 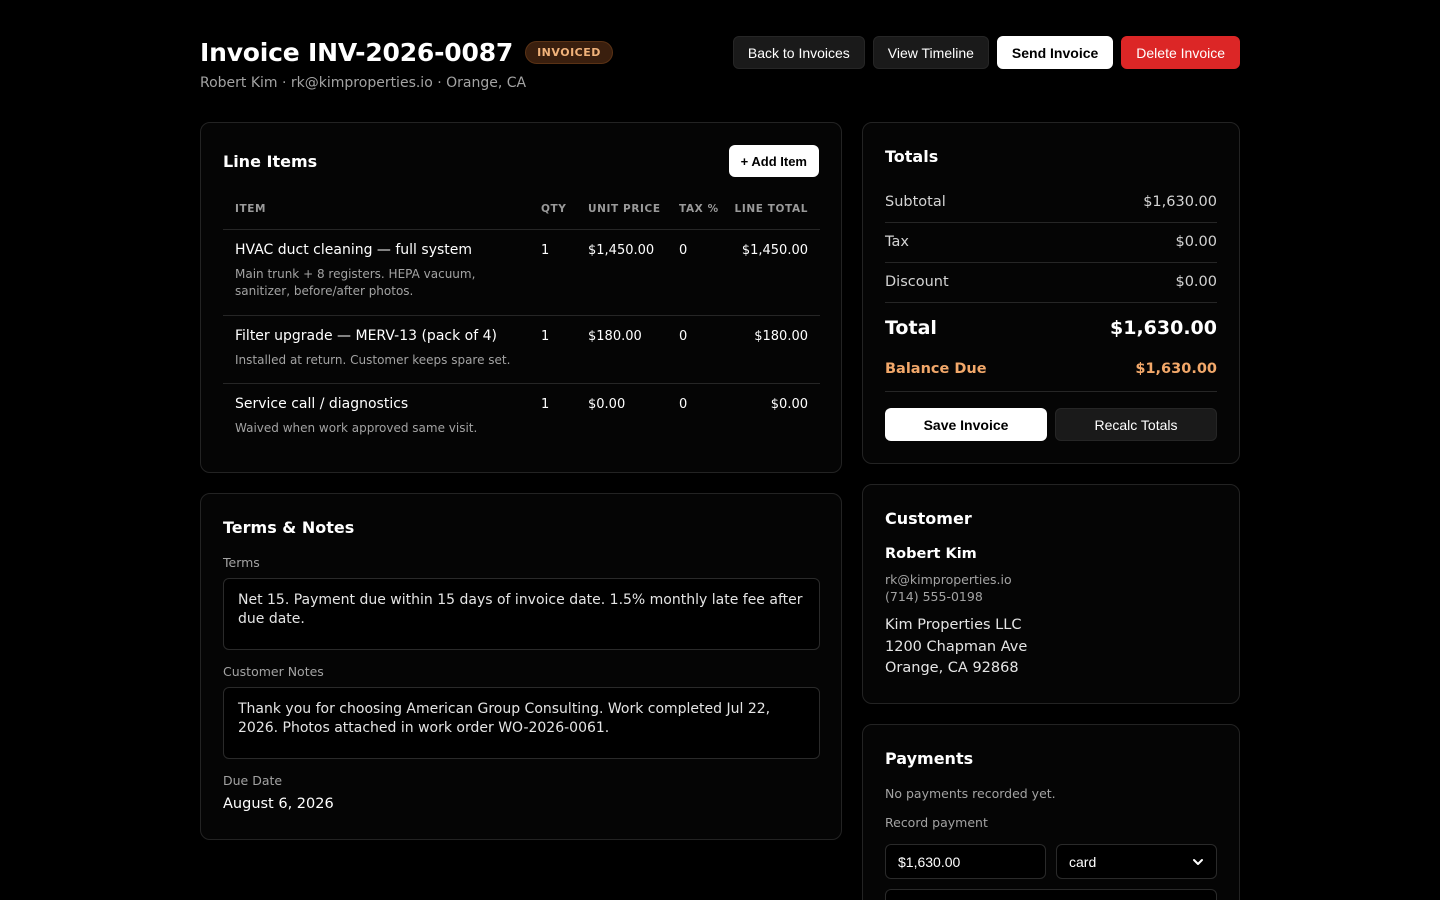 What do you see at coordinates (615, 336) in the screenshot?
I see `item-unit-price: $180.00` at bounding box center [615, 336].